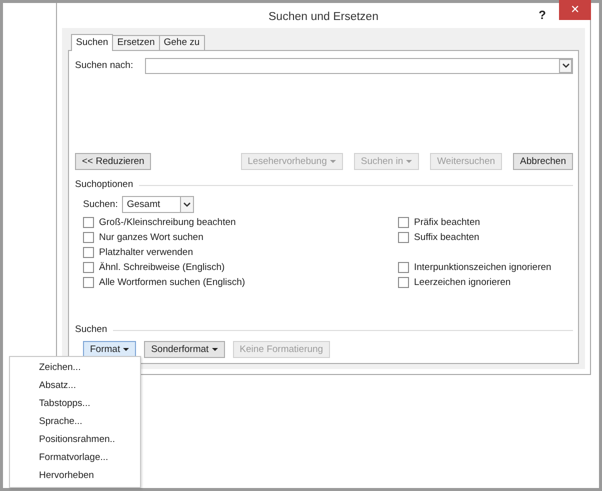 This screenshot has width=602, height=491. I want to click on search-direction-dropdown: Gesamt, so click(158, 205).